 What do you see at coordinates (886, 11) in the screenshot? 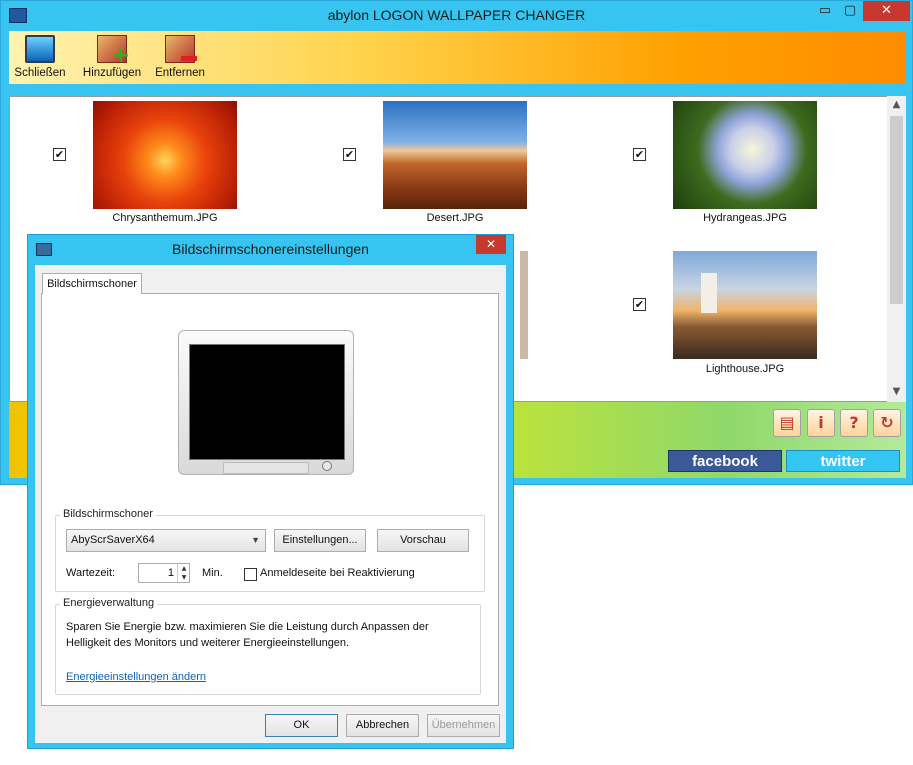
I see `close-window-button: ✕` at bounding box center [886, 11].